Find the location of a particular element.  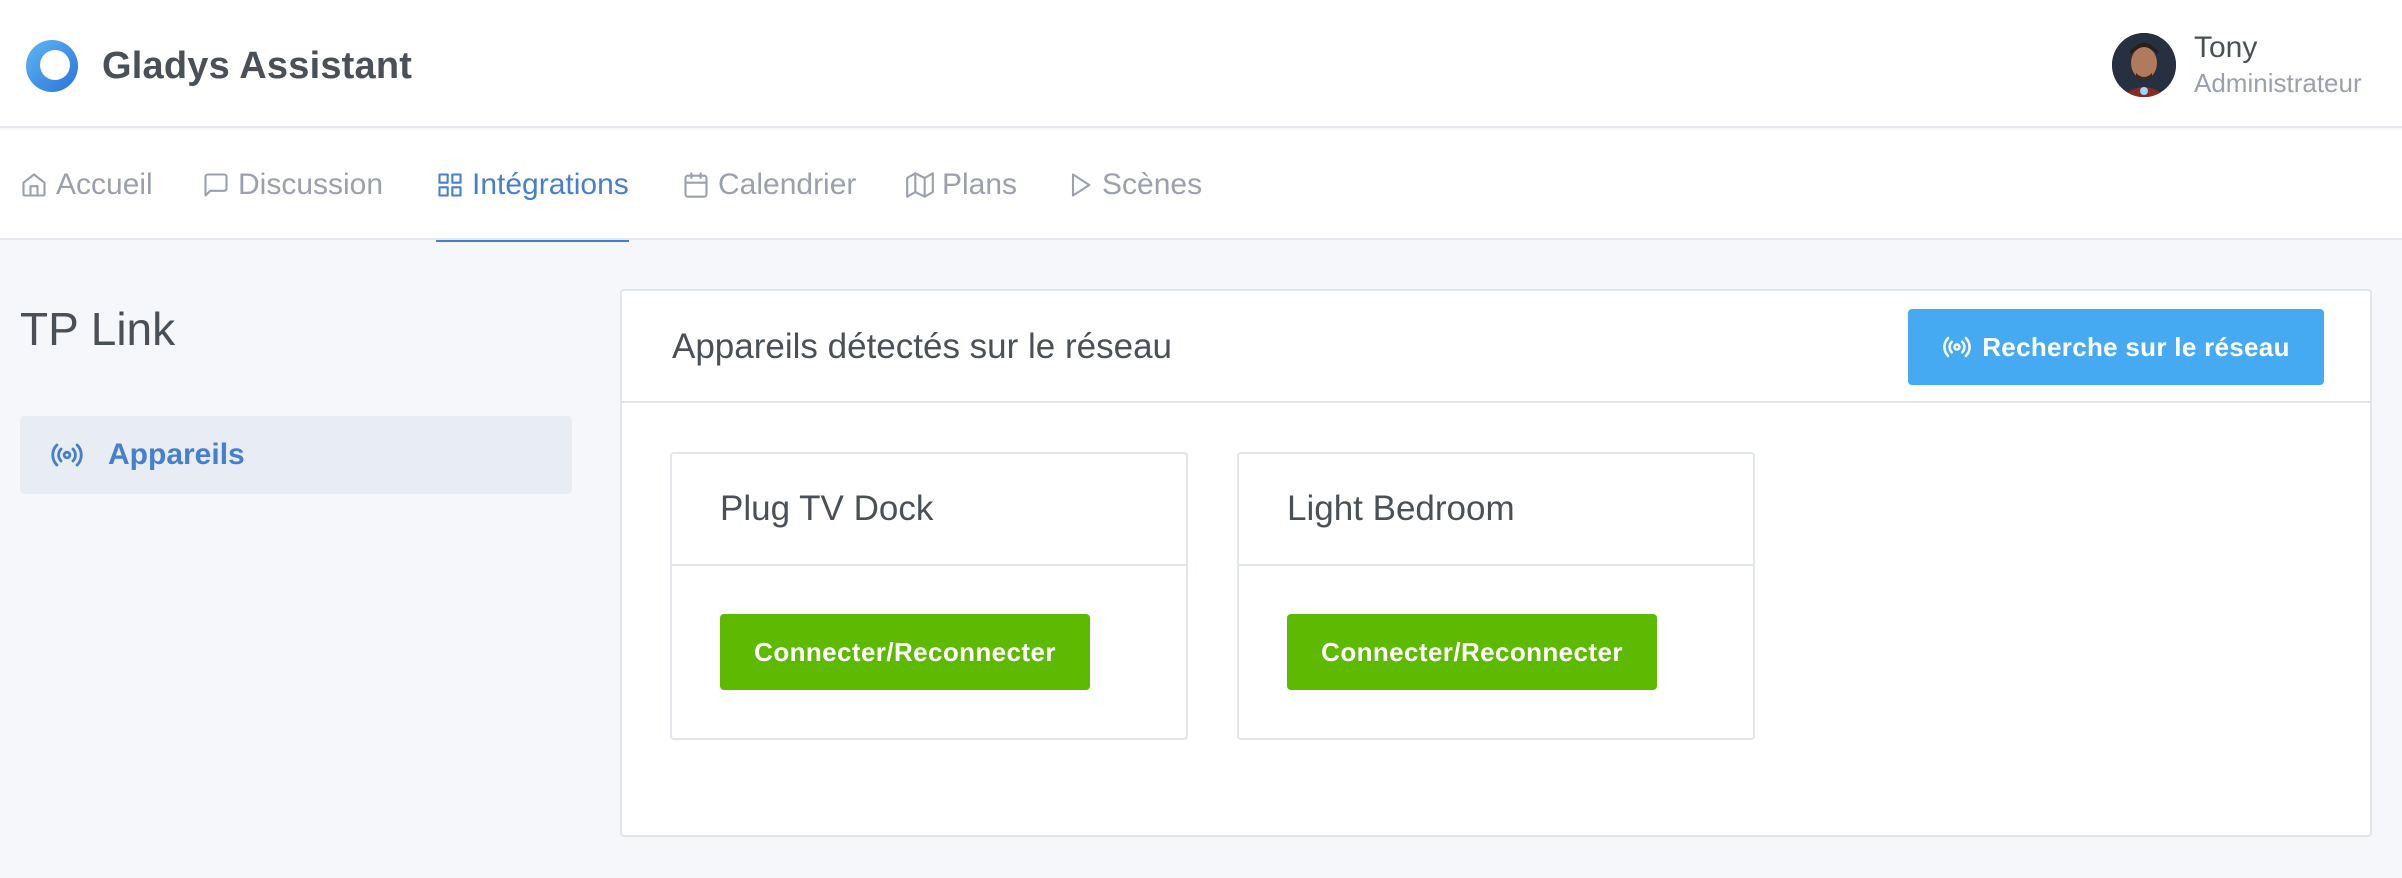

app-name: Gladys Assistant is located at coordinates (257, 65).